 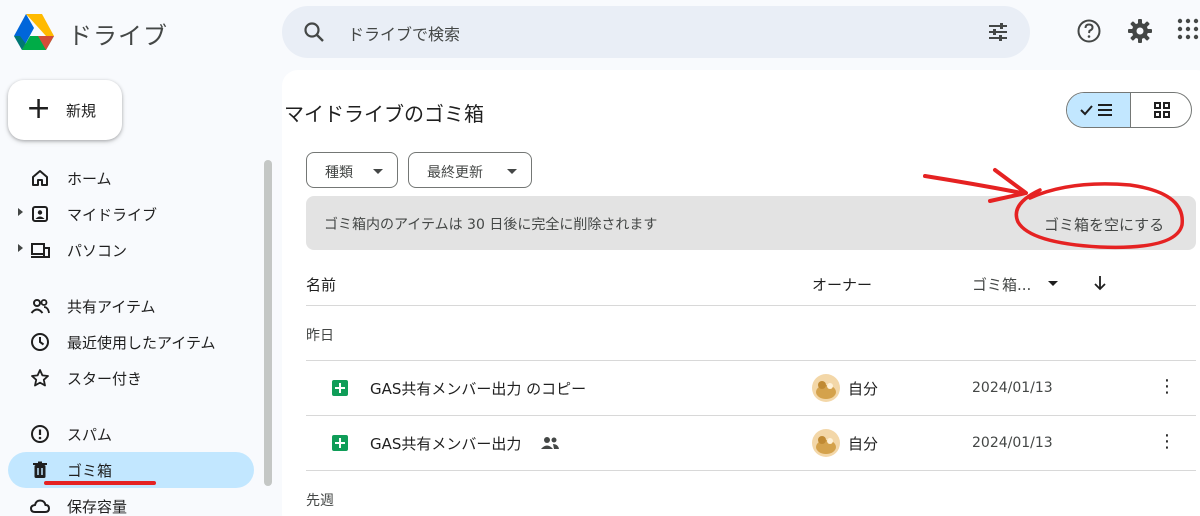 What do you see at coordinates (1100, 283) in the screenshot?
I see `sort-direction-icon` at bounding box center [1100, 283].